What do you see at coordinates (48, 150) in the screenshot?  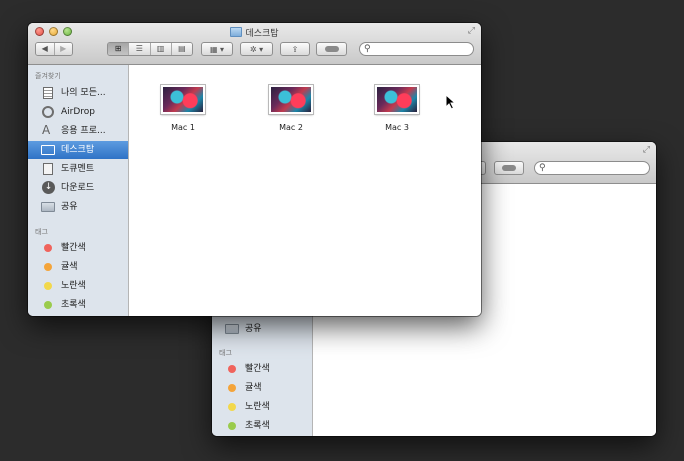 I see `desktop-icon` at bounding box center [48, 150].